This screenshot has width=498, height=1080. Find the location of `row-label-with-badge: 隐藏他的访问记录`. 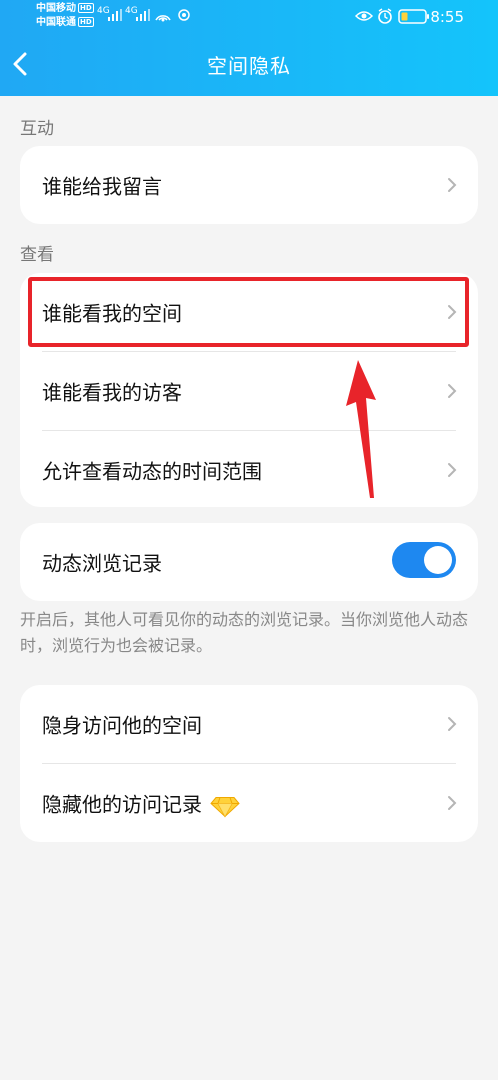

row-label-with-badge: 隐藏他的访问记录 is located at coordinates (141, 803).